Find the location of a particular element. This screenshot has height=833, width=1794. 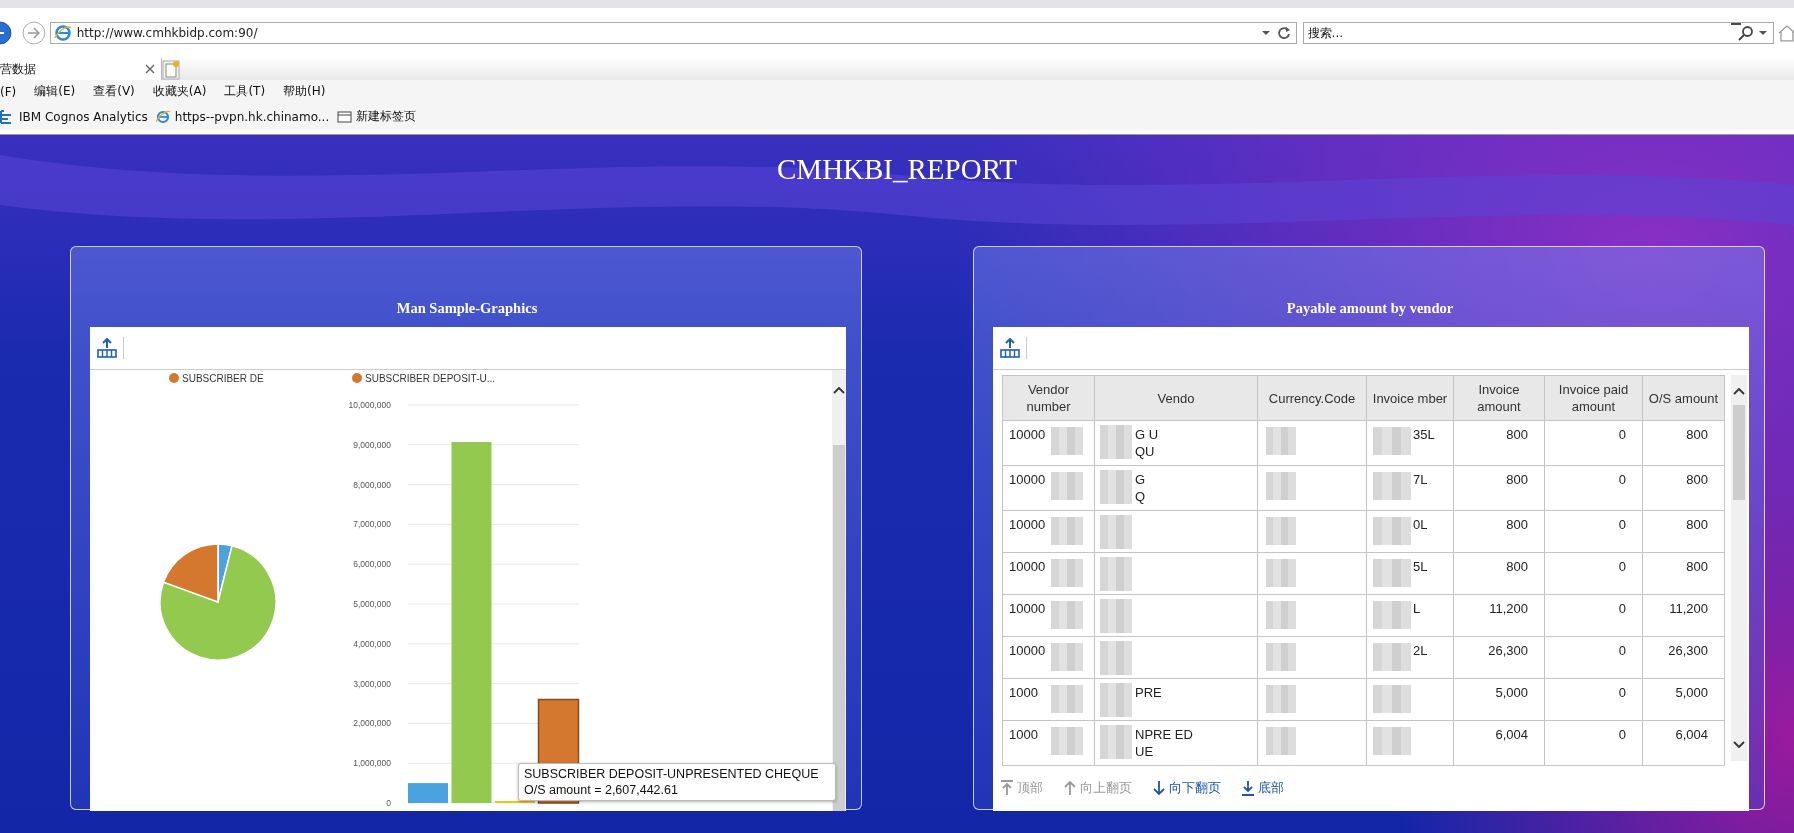

tooltip-value: O/S amount = 2,607,442.61 is located at coordinates (601, 790).